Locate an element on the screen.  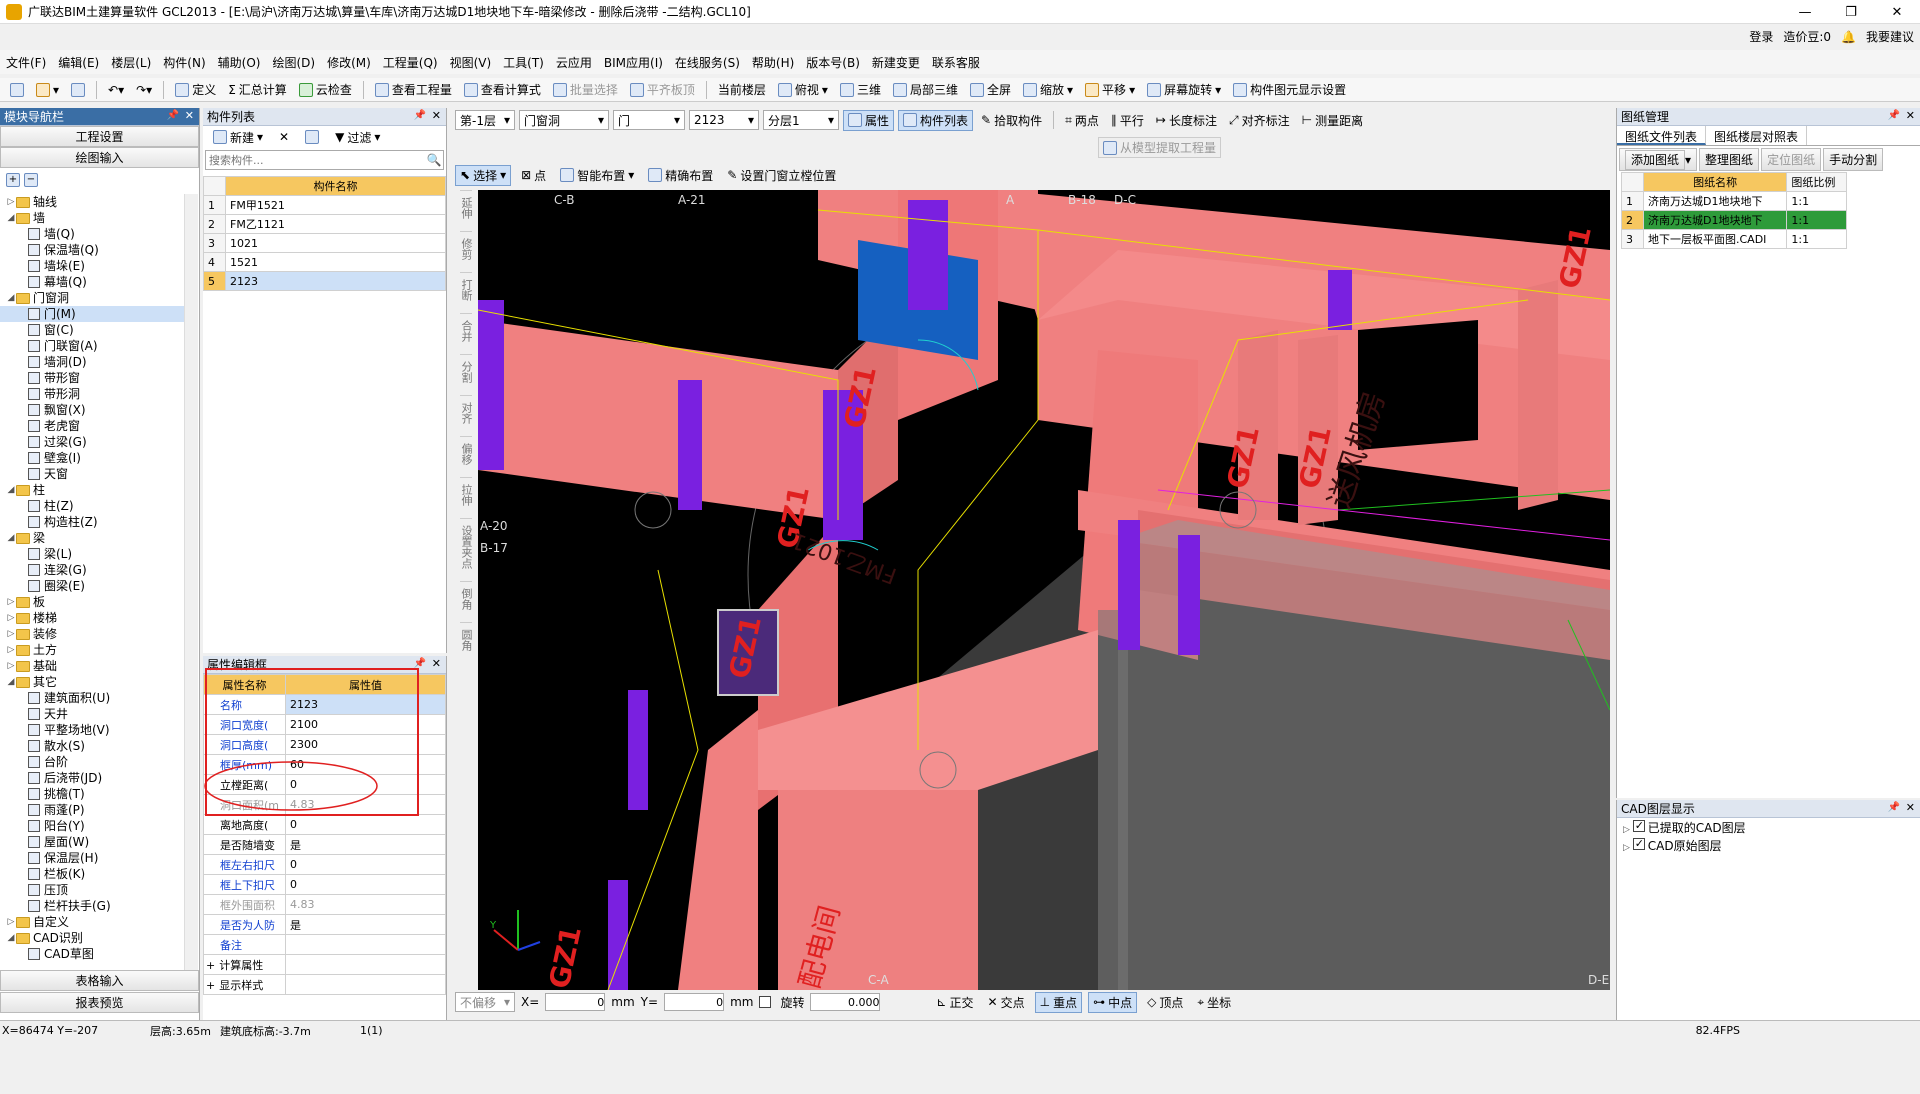
expand-icon: + is located at coordinates (210, 965).